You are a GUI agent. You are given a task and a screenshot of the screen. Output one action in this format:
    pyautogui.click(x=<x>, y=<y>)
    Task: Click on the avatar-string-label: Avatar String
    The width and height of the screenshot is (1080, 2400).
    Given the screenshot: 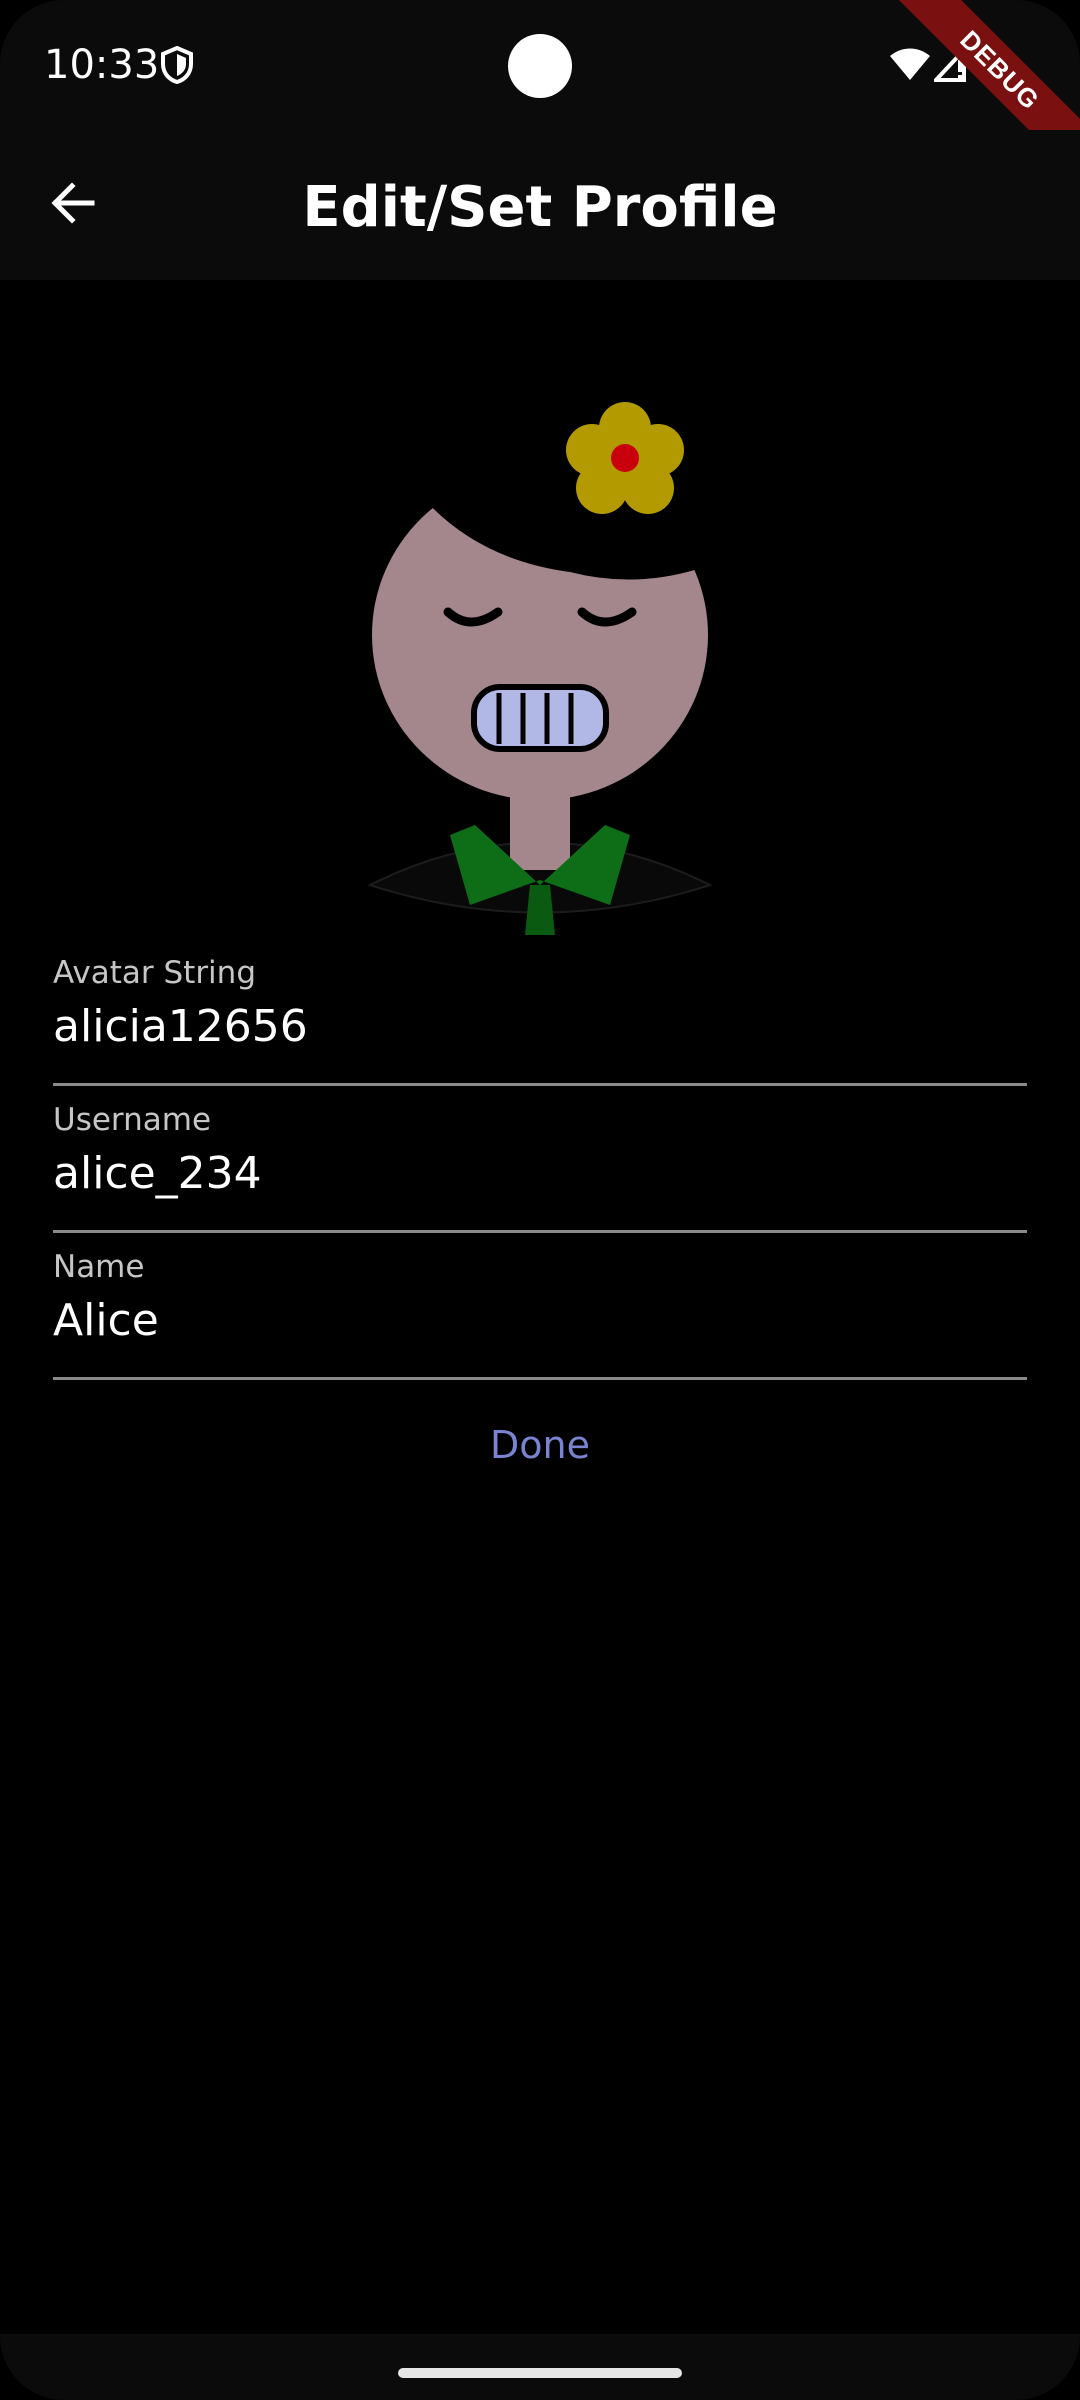 What is the action you would take?
    pyautogui.click(x=154, y=973)
    